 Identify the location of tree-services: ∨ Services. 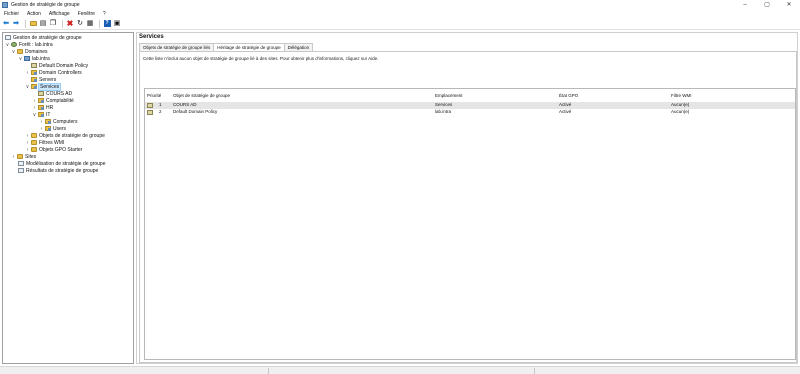
(43, 86).